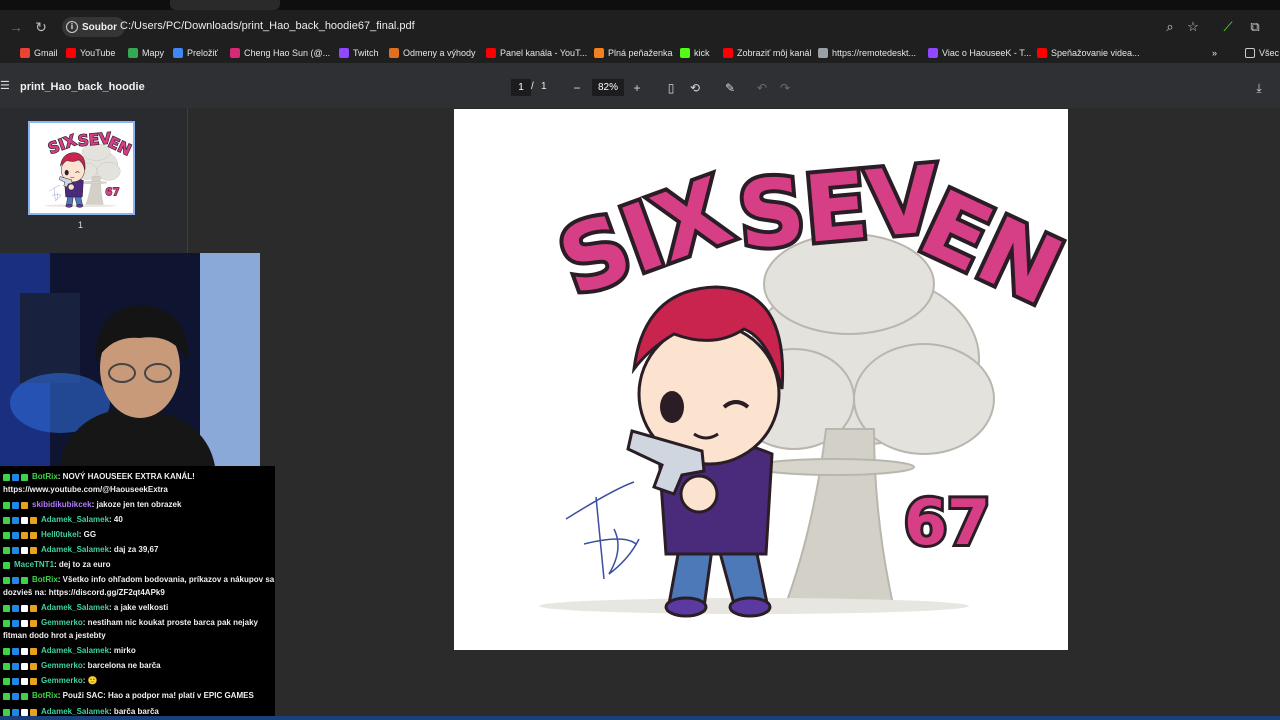  What do you see at coordinates (39, 53) in the screenshot?
I see `bookmark-item: Gmail` at bounding box center [39, 53].